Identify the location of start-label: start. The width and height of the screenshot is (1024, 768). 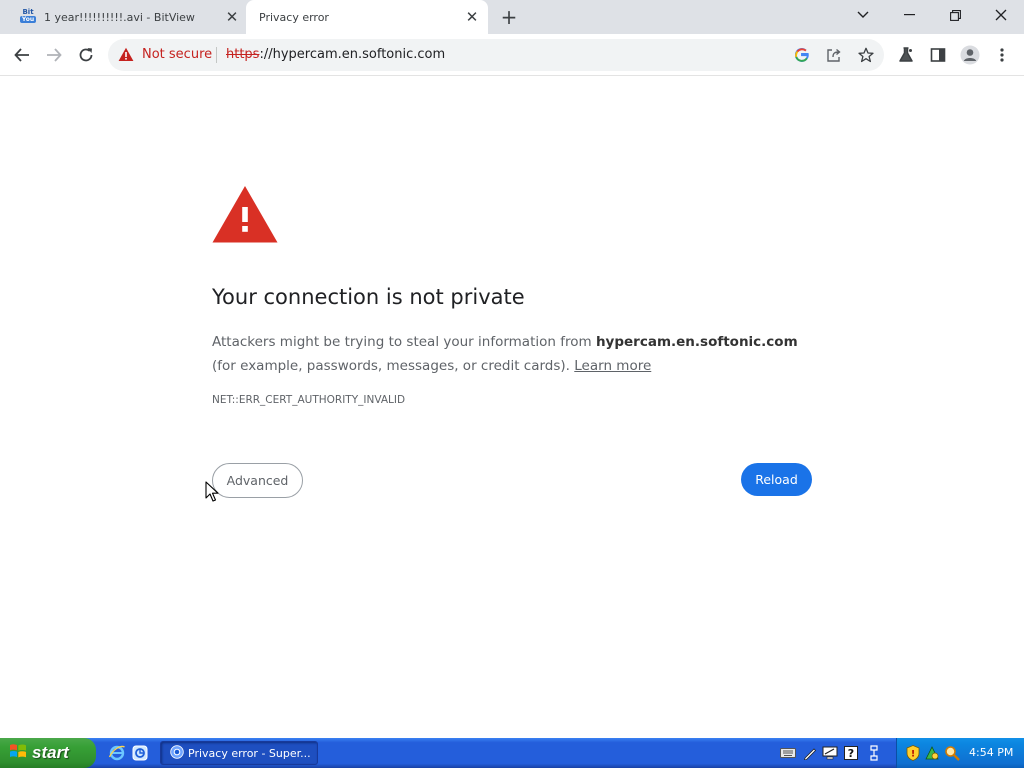
(50, 752).